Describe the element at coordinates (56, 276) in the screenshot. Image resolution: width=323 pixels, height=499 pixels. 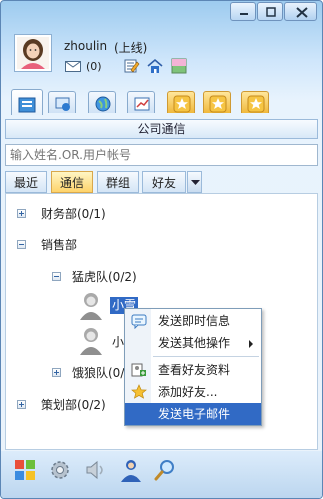
I see `collapse-tiger-button` at that location.